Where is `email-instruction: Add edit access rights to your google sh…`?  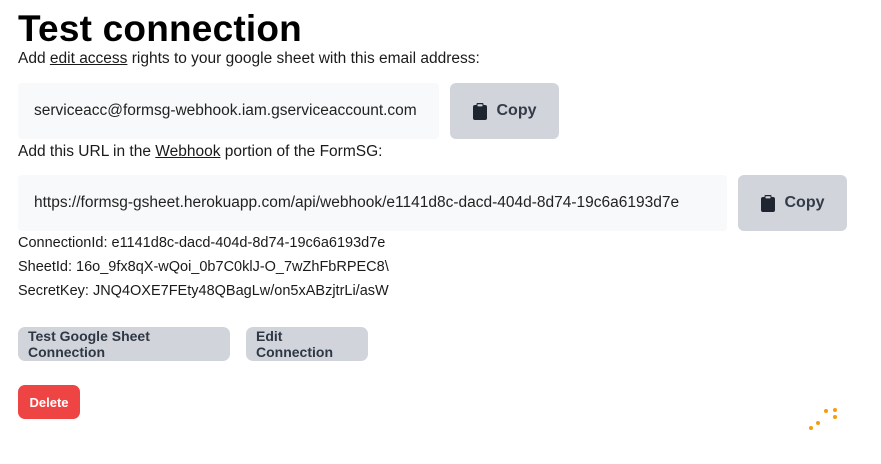 email-instruction: Add edit access rights to your google sh… is located at coordinates (249, 59).